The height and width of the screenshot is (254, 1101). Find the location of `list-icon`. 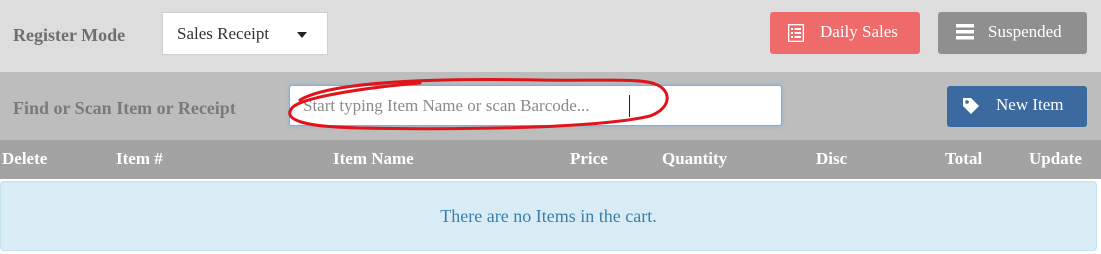

list-icon is located at coordinates (796, 35).